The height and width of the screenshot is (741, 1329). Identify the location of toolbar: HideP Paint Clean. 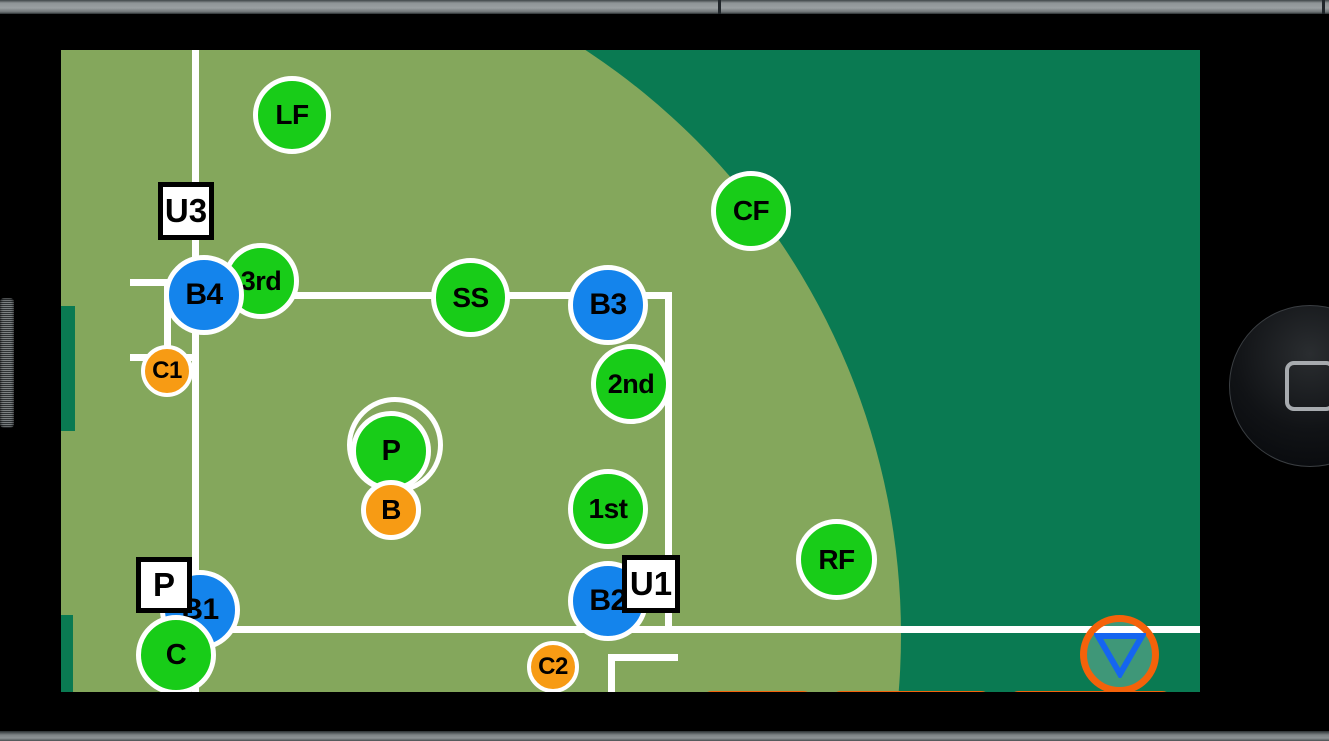
(937, 691).